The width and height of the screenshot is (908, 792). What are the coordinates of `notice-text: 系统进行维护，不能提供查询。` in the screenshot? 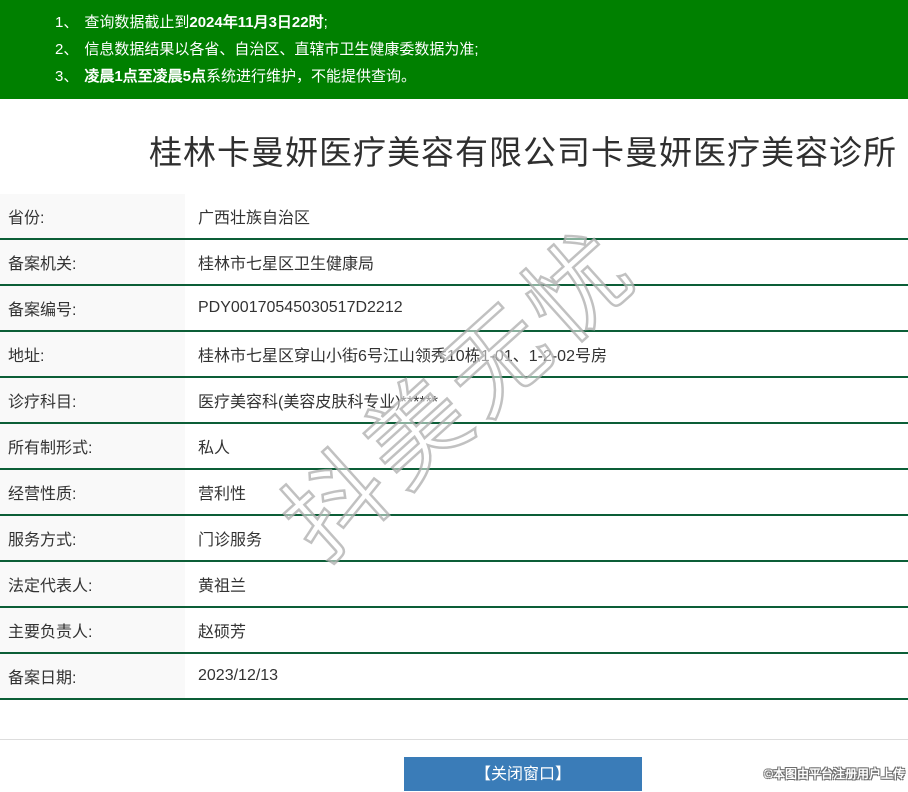 It's located at (311, 76).